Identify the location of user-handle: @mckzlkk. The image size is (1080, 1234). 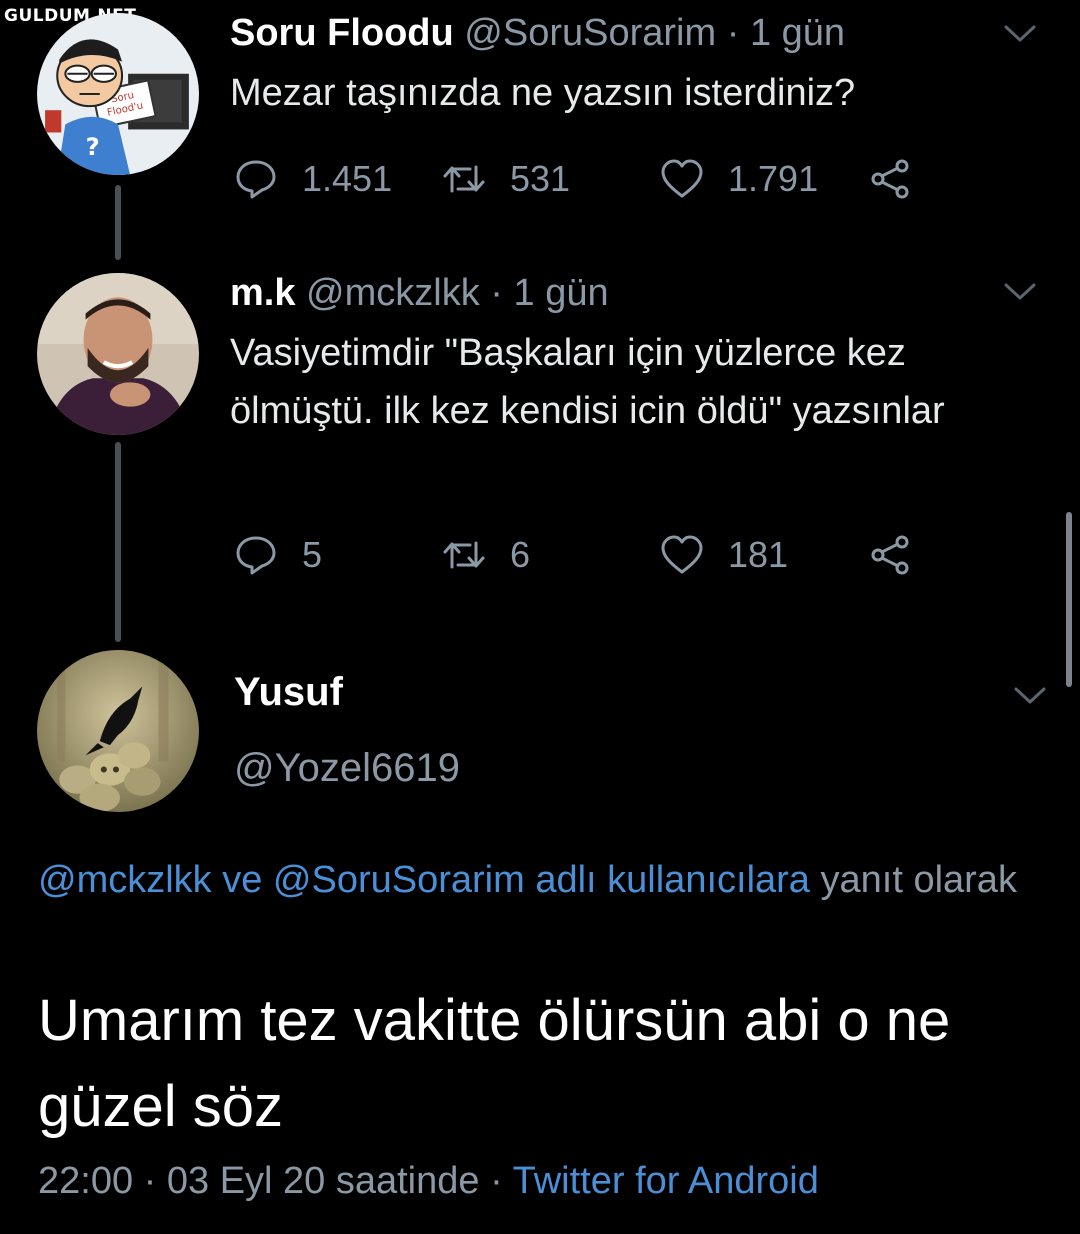
(393, 293).